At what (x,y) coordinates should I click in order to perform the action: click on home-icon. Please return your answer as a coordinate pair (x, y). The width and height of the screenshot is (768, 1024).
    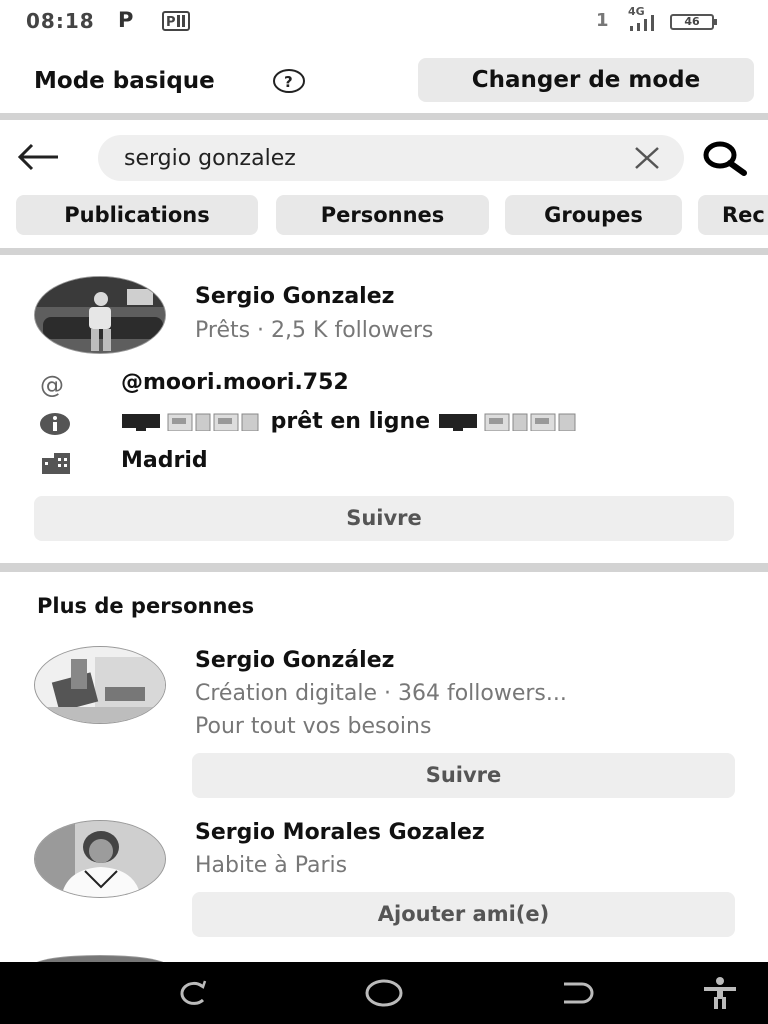
    Looking at the image, I should click on (384, 993).